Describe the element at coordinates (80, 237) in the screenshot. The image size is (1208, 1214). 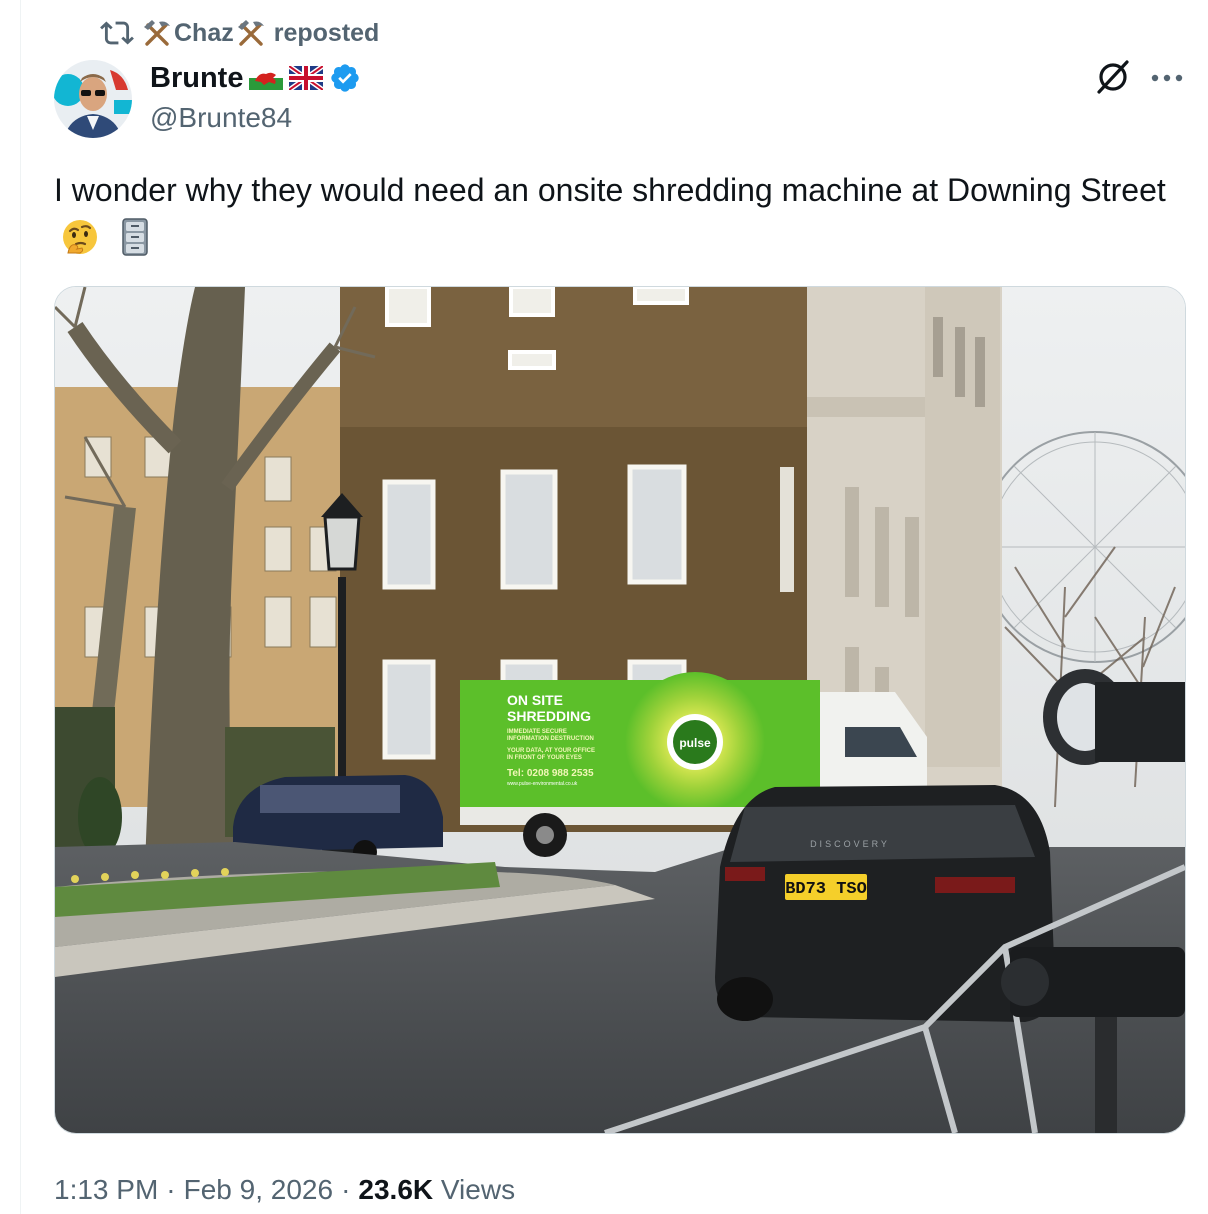
I see `thinking-face-emoji-icon` at that location.